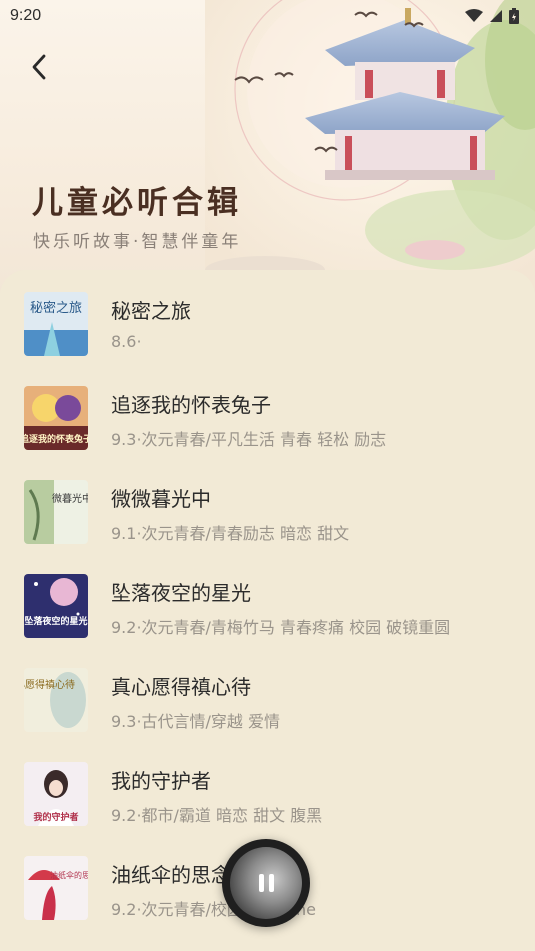 This screenshot has width=535, height=951. Describe the element at coordinates (49, 684) in the screenshot. I see `svg-text: 真心愿得禛心待` at that location.